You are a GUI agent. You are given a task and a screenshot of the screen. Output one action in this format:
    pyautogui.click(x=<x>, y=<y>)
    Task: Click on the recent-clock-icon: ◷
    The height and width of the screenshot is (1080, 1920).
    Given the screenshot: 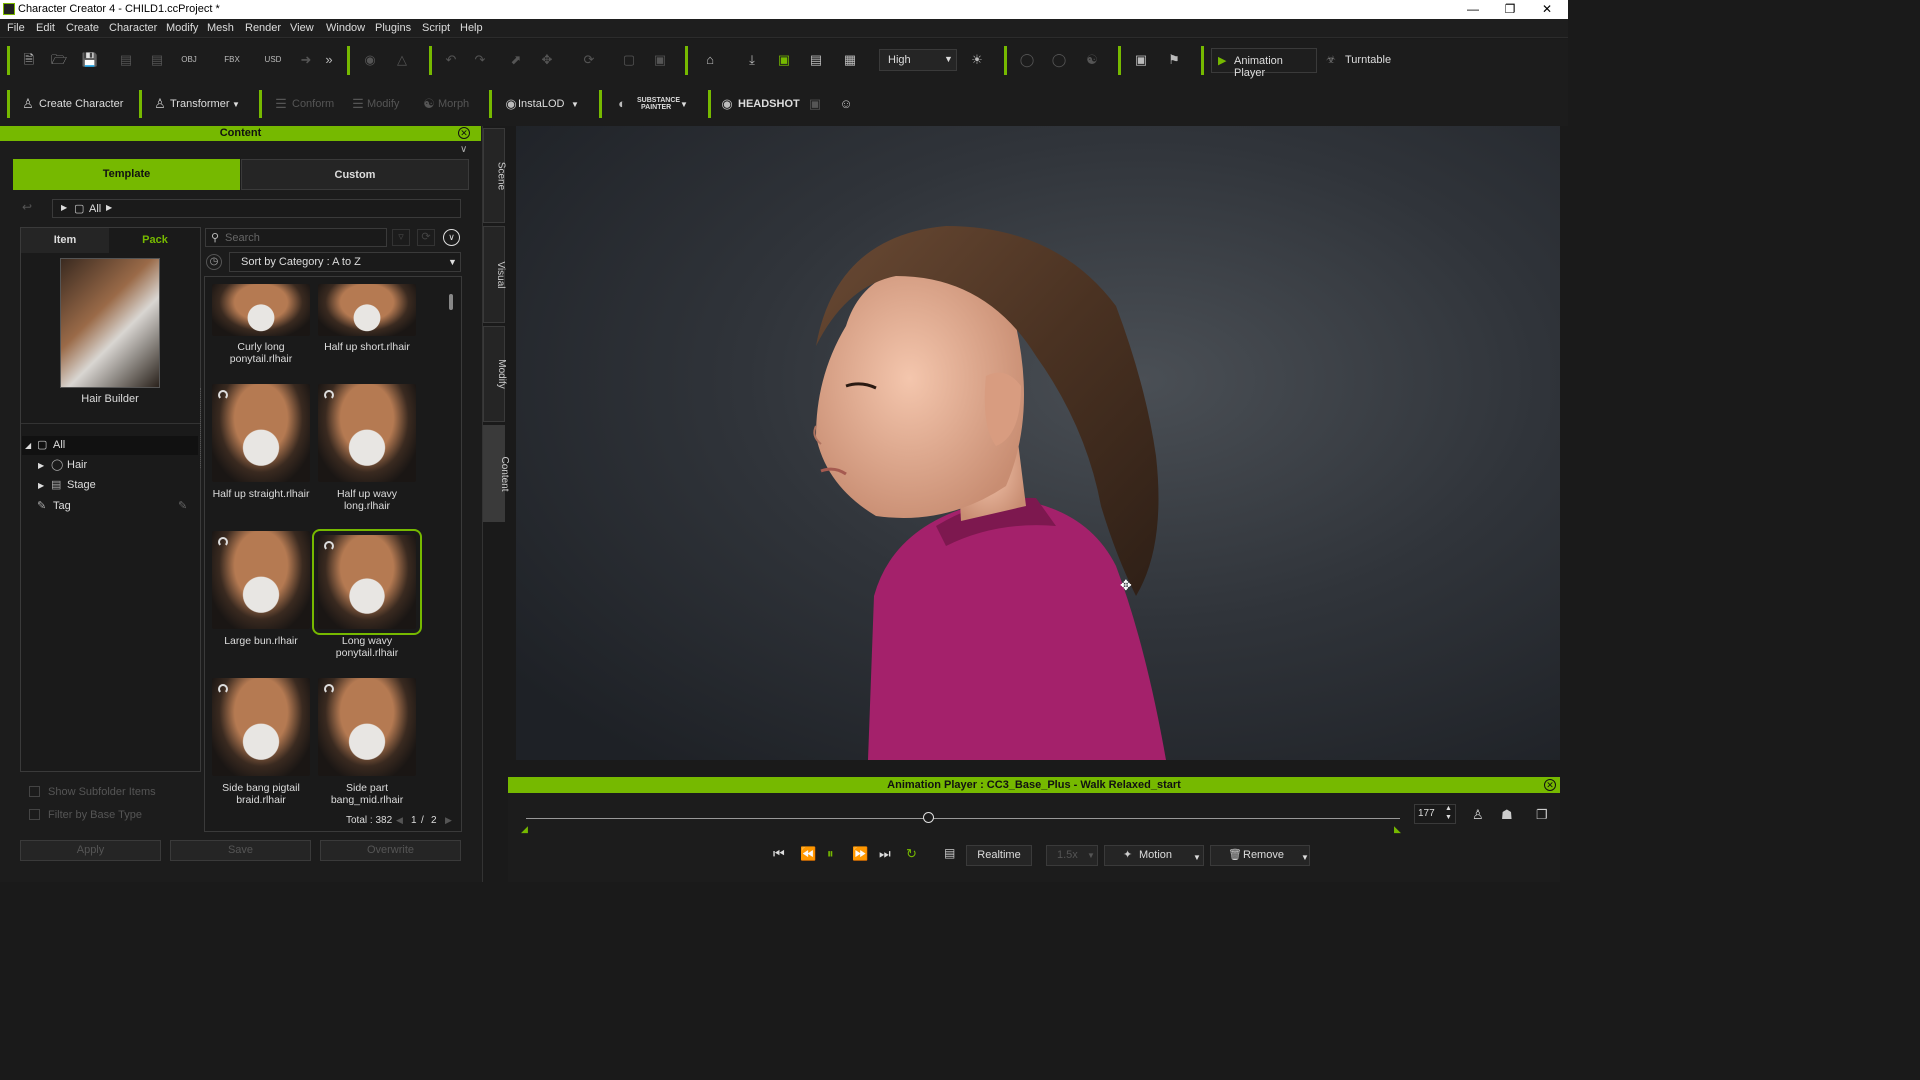 What is the action you would take?
    pyautogui.click(x=214, y=262)
    